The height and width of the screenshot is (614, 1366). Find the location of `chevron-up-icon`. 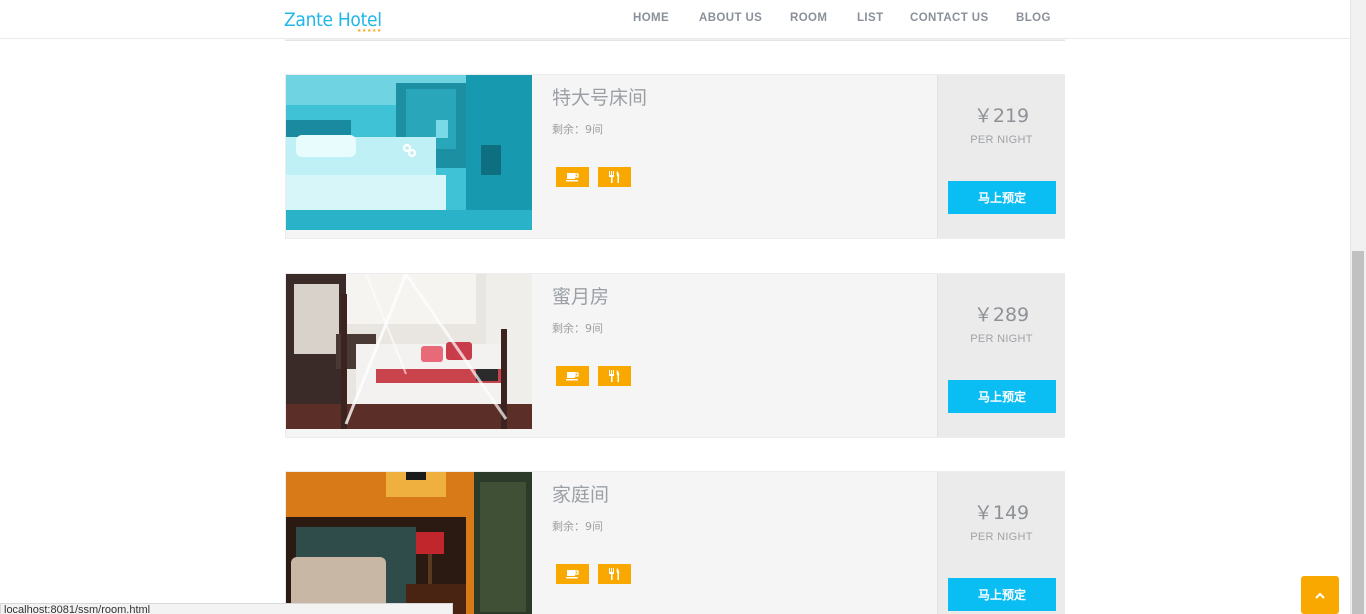

chevron-up-icon is located at coordinates (1320, 595).